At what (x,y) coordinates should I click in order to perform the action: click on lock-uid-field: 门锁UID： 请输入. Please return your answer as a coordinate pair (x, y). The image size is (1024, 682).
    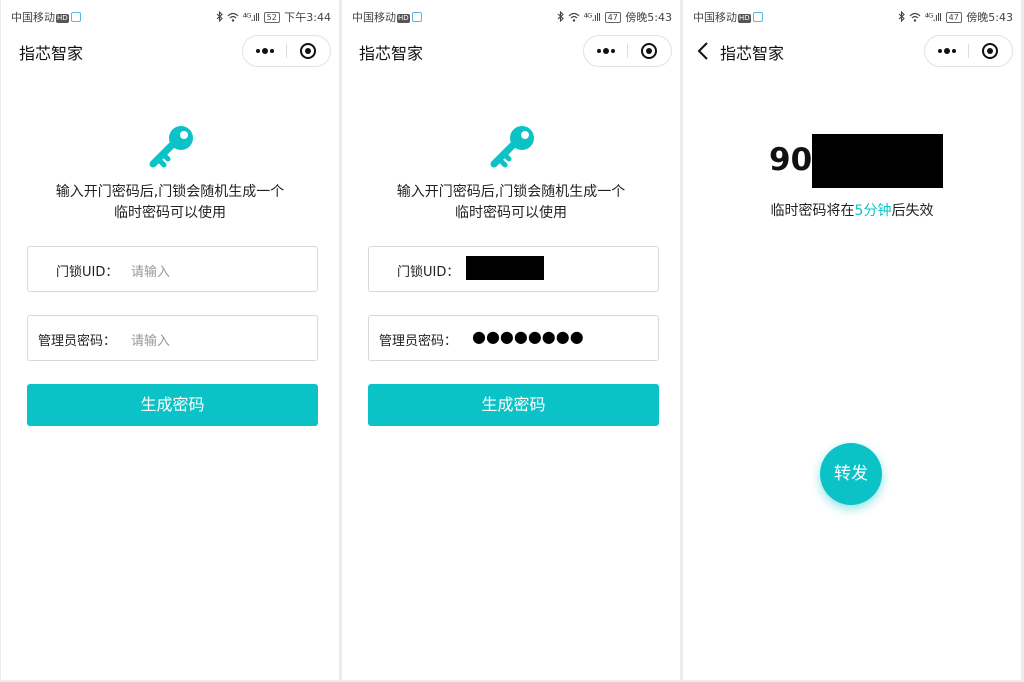
    Looking at the image, I should click on (172, 269).